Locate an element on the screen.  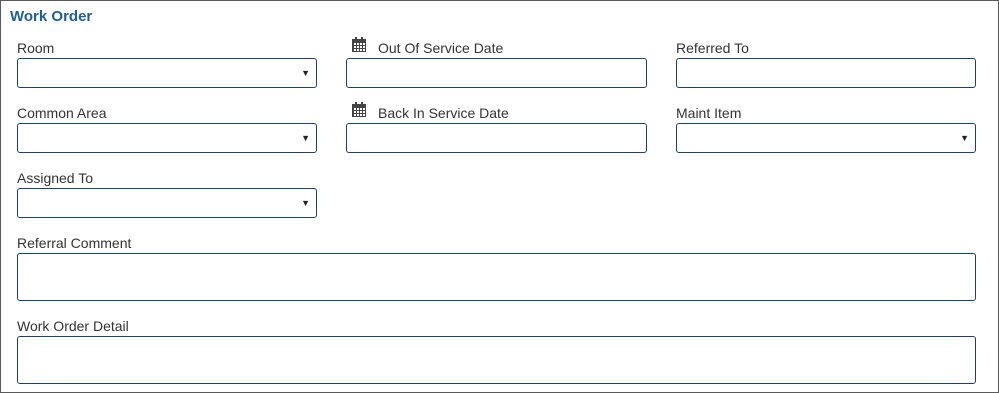
out-of-service-date-label: Out Of Service Date is located at coordinates (441, 48).